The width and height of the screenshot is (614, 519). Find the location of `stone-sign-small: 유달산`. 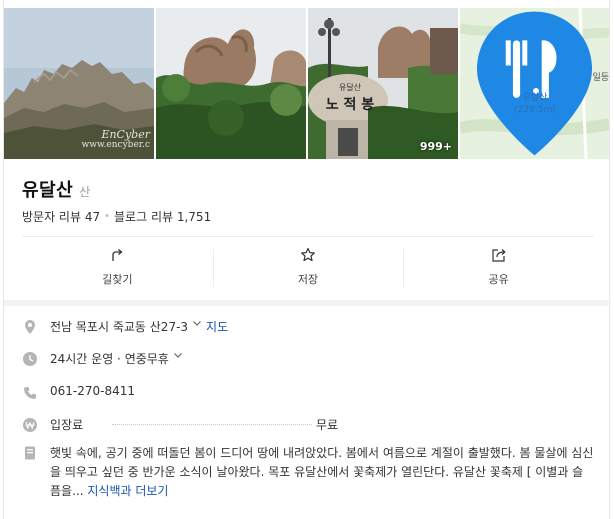

stone-sign-small: 유달산 is located at coordinates (350, 87).